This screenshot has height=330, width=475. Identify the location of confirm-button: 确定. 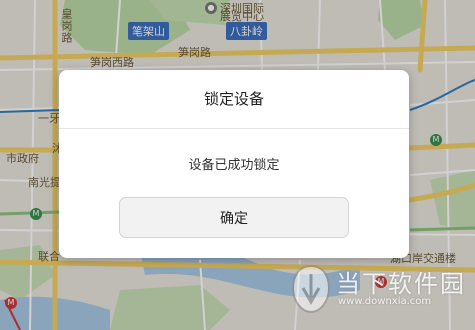
(234, 217).